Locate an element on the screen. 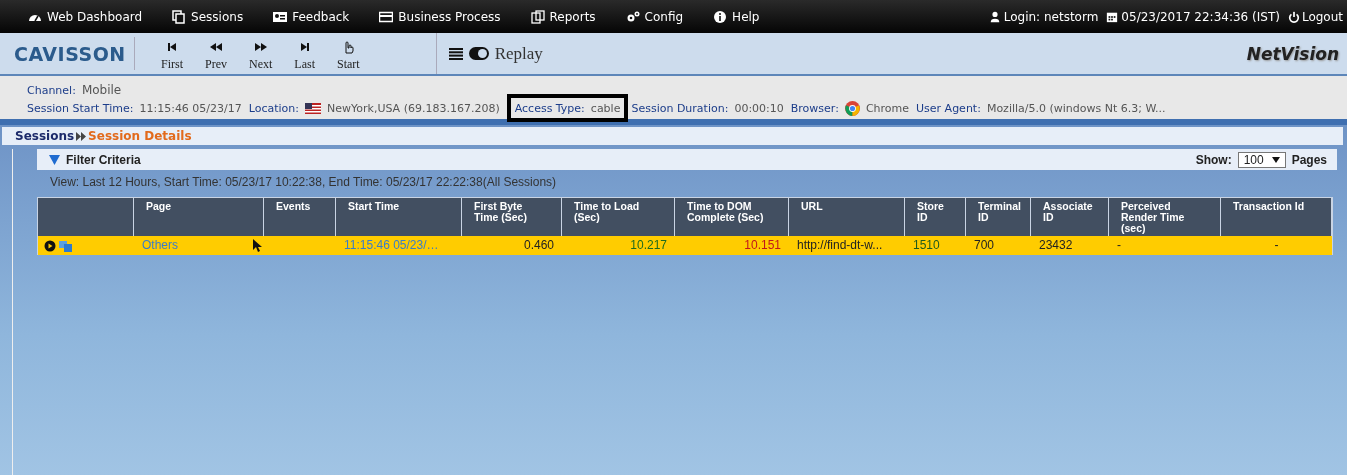  field-label: Session Start Time: is located at coordinates (80, 108).